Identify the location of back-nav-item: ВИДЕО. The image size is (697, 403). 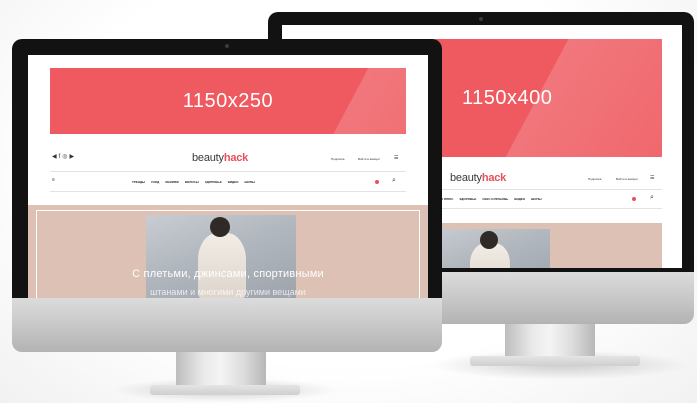
(519, 199).